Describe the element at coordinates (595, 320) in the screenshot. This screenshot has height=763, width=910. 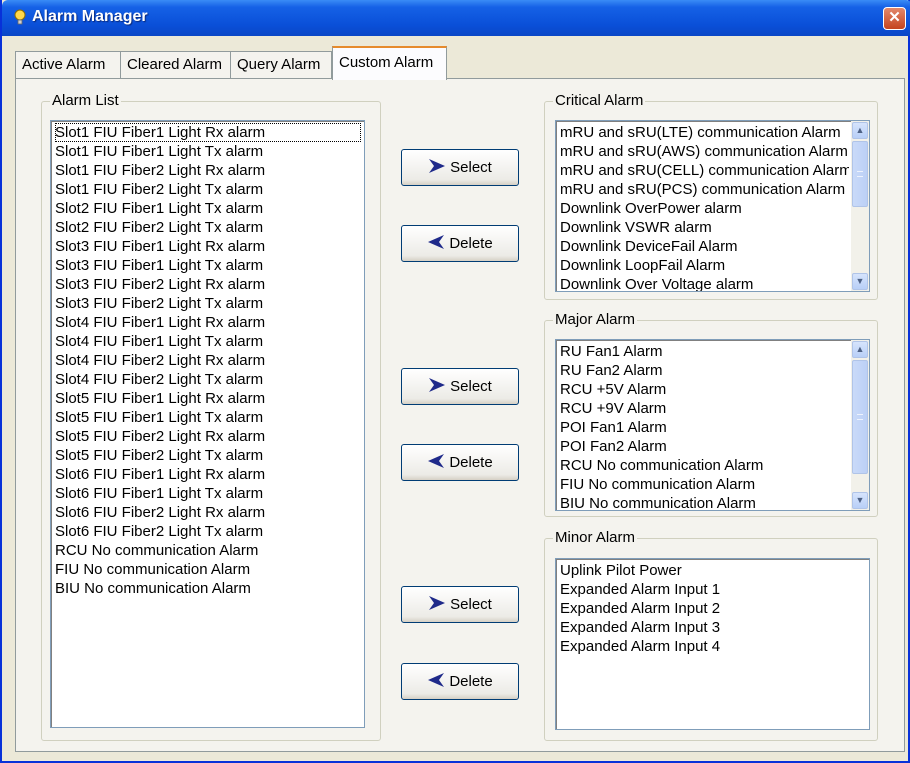
I see `major-alarm-title: Major Alarm` at that location.